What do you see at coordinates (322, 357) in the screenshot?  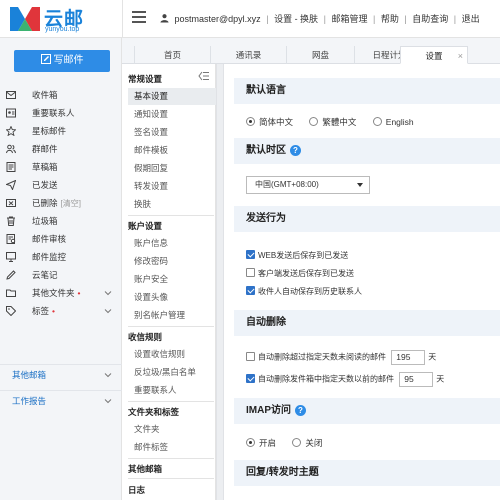 I see `checkbox-label: 自动删除超过指定天数未阅读的邮件` at bounding box center [322, 357].